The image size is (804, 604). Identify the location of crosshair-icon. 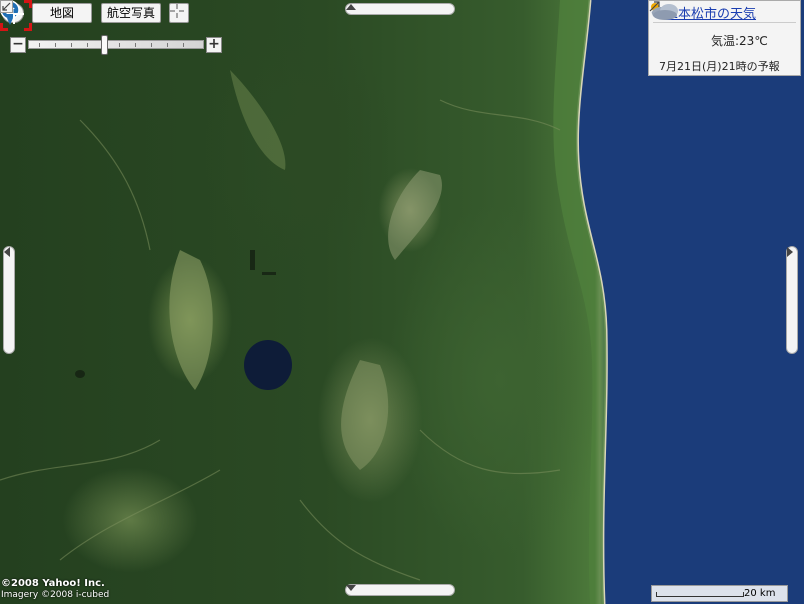
(177, 11).